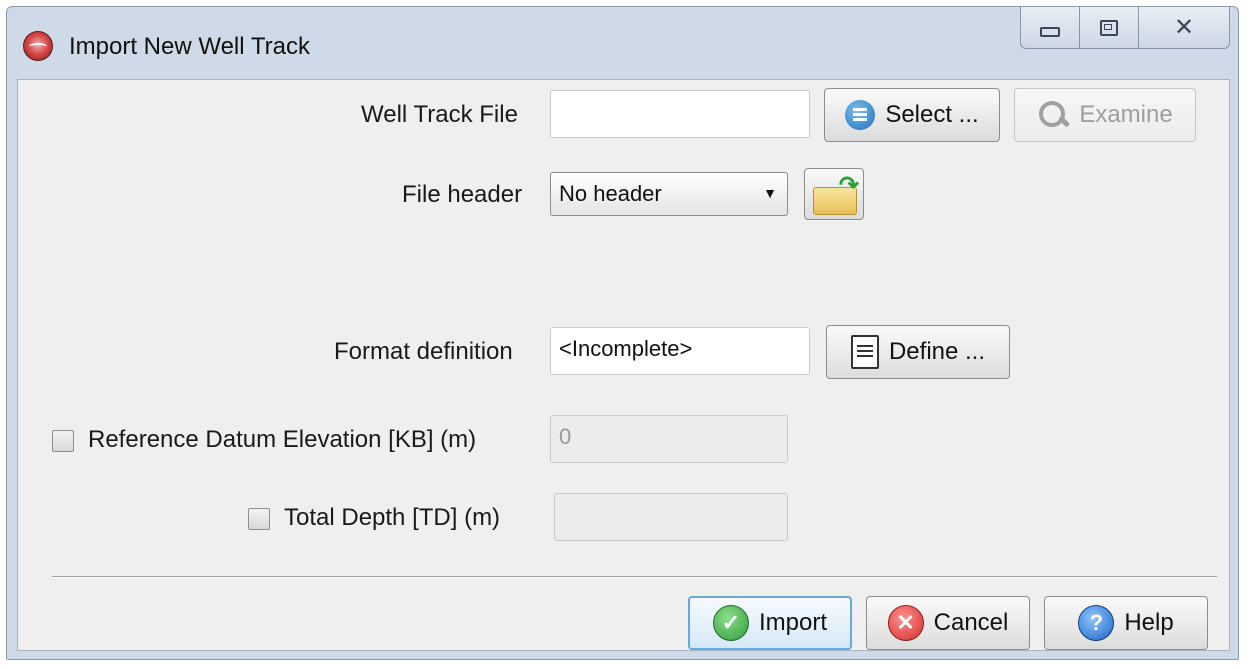  What do you see at coordinates (1050, 31) in the screenshot?
I see `minimize-icon` at bounding box center [1050, 31].